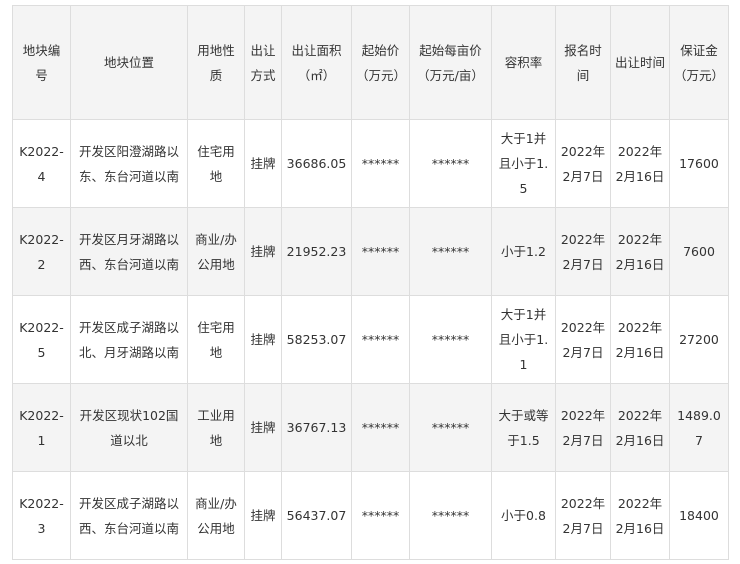 This screenshot has width=740, height=564. Describe the element at coordinates (450, 62) in the screenshot. I see `header-price-per-mu: 起始每亩价（万元/亩）` at that location.